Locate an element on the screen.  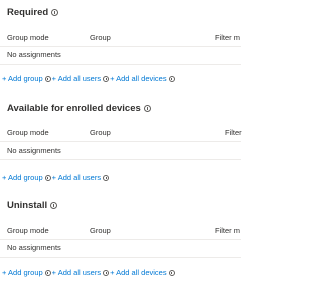
section-title: Required is located at coordinates (33, 12).